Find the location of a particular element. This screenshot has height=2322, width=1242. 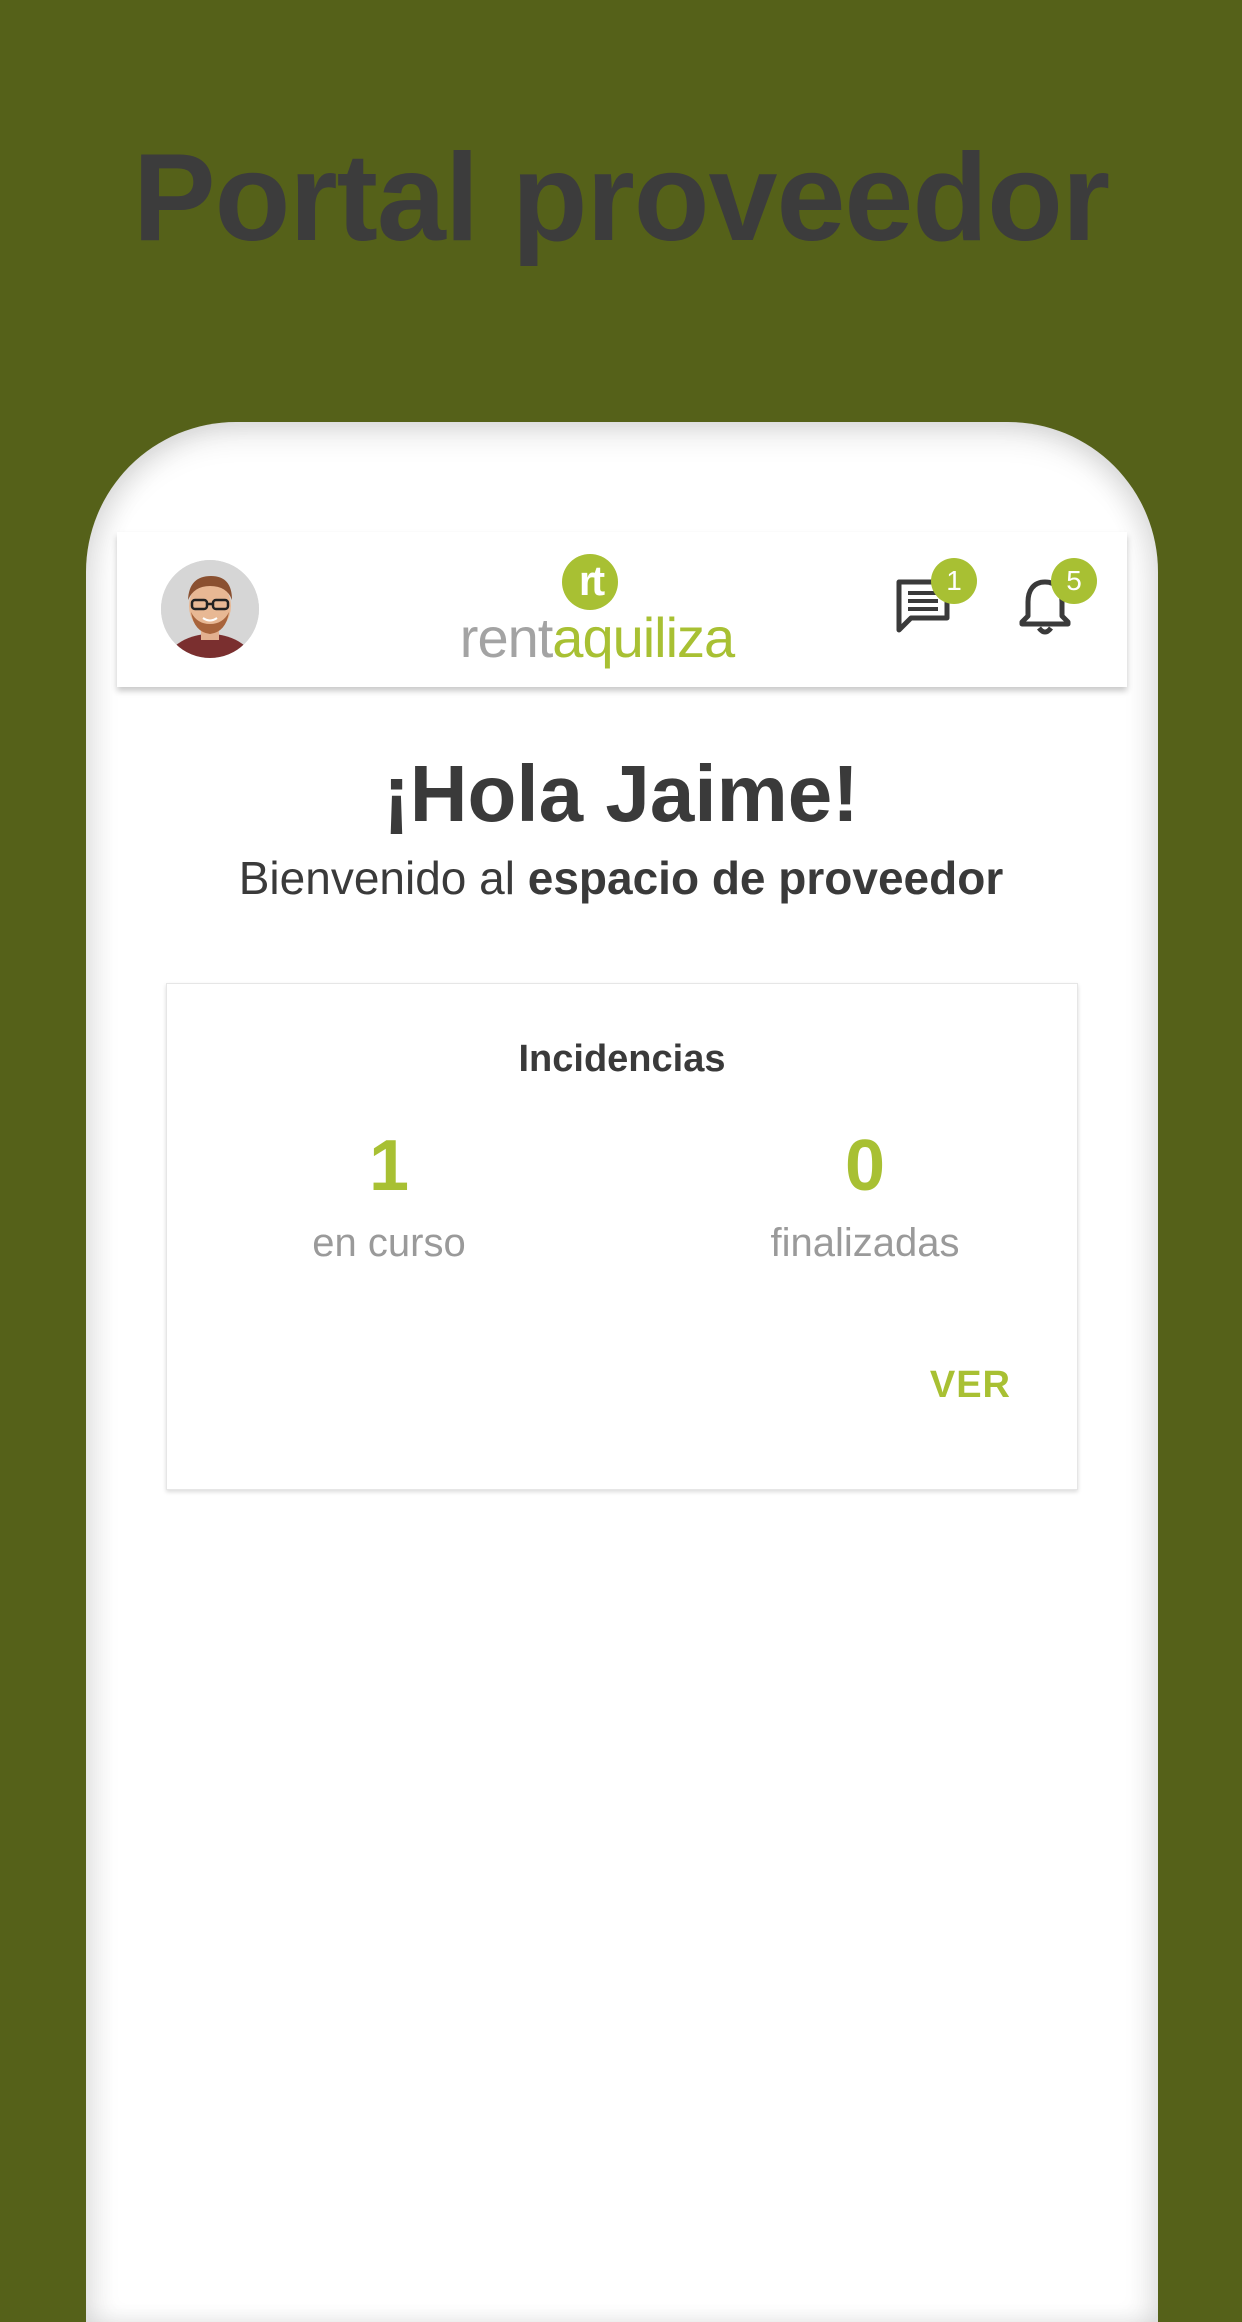

welcome-bold: espacio de proveedor is located at coordinates (765, 878).